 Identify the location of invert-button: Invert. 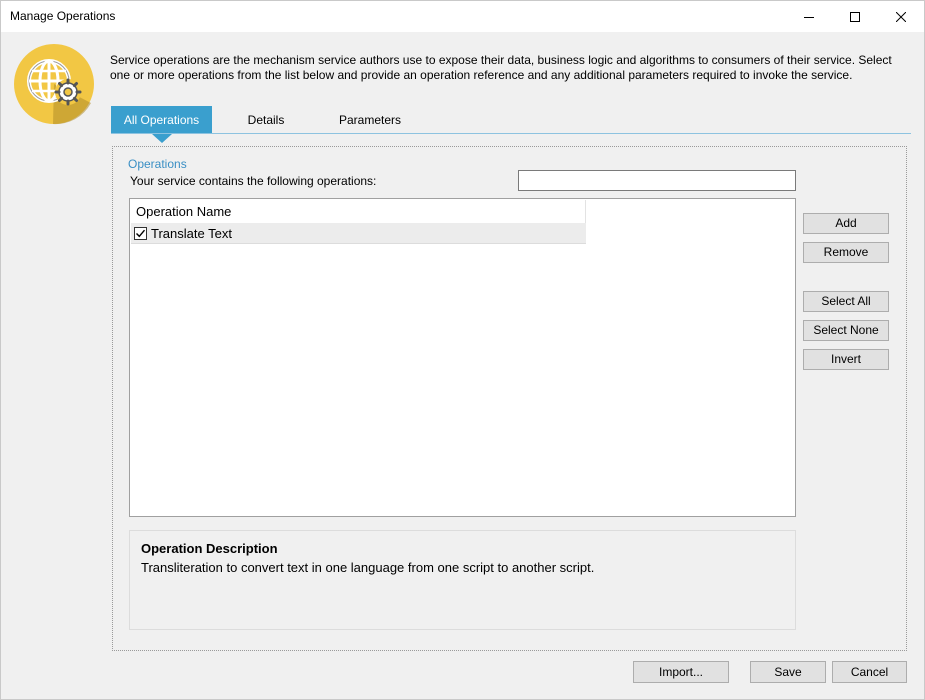
(846, 359).